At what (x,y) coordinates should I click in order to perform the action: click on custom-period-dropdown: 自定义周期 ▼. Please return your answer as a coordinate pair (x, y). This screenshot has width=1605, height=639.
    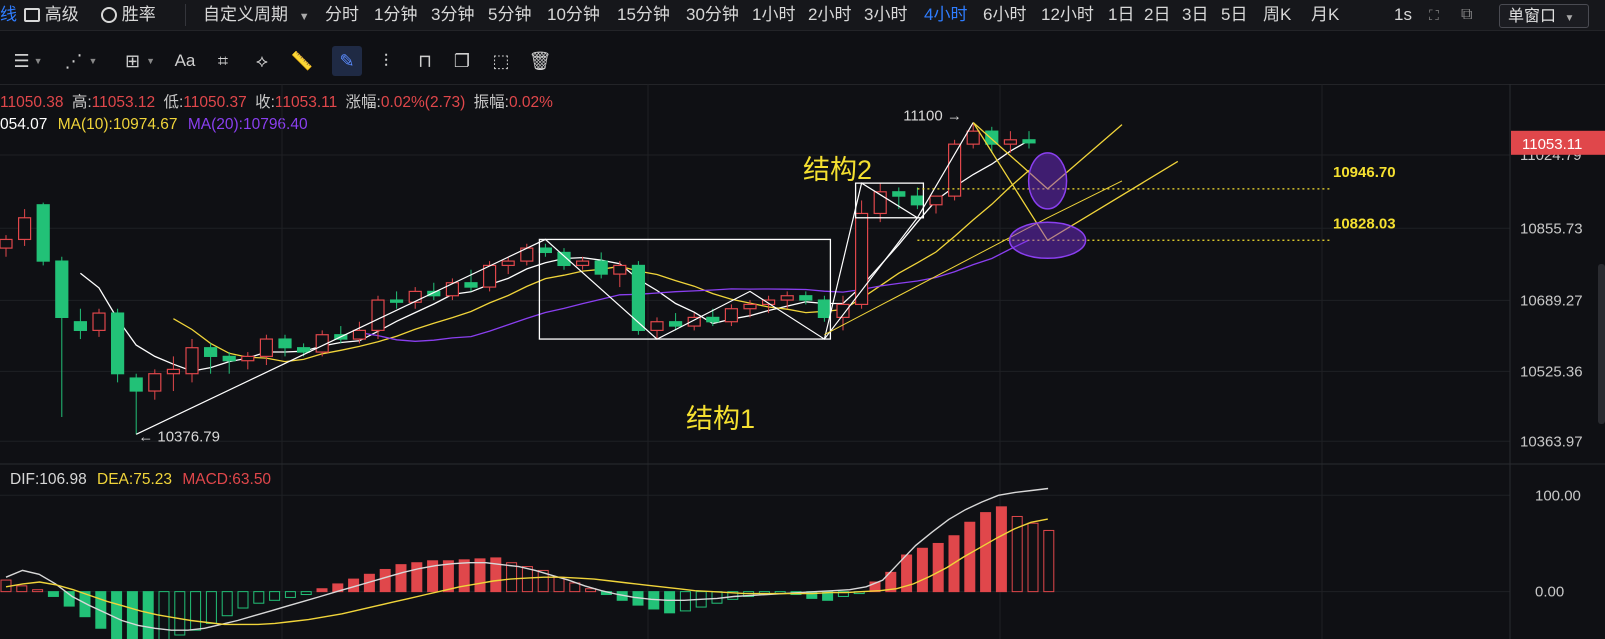
    Looking at the image, I should click on (256, 15).